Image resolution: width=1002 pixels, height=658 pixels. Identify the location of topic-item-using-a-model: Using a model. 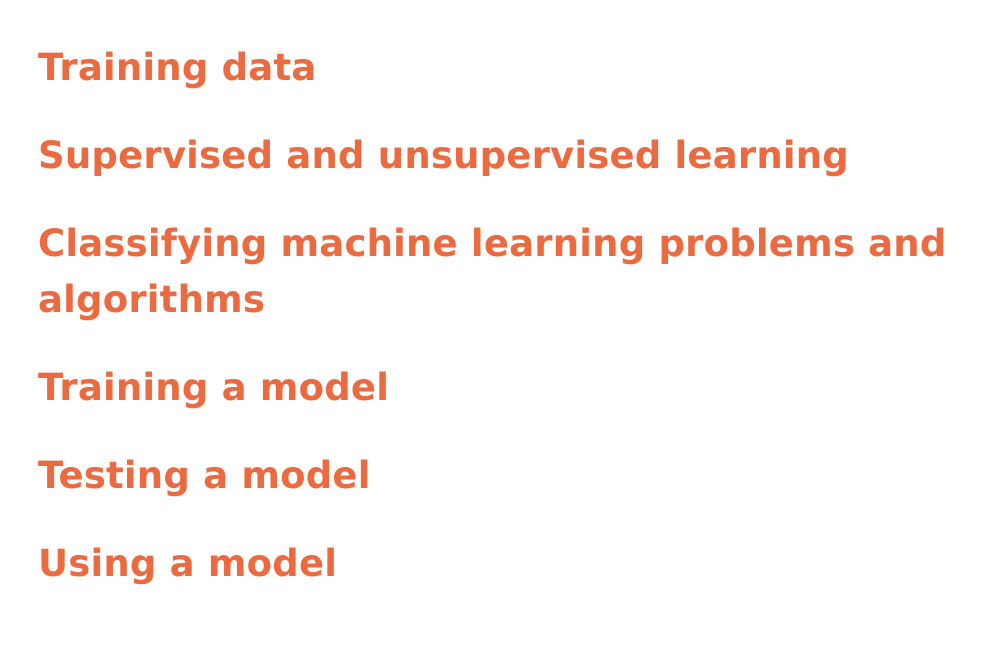
(188, 563).